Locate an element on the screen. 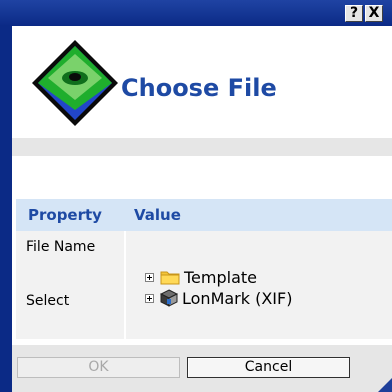  file-name-value is located at coordinates (258, 247).